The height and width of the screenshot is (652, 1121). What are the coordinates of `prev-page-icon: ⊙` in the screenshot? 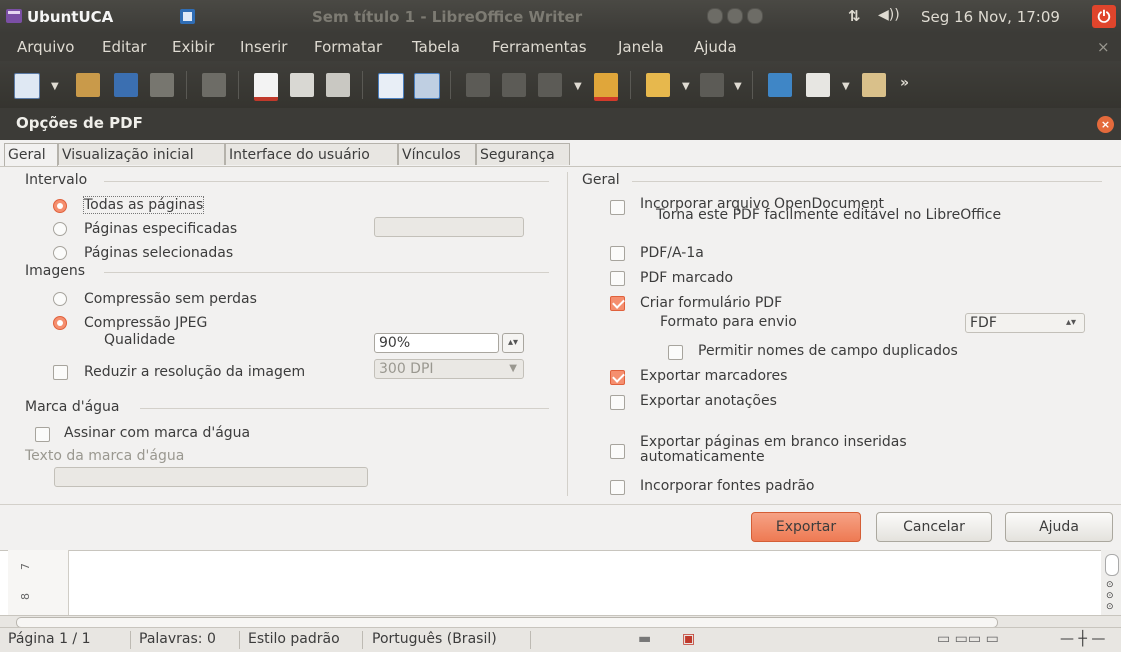 It's located at (1110, 585).